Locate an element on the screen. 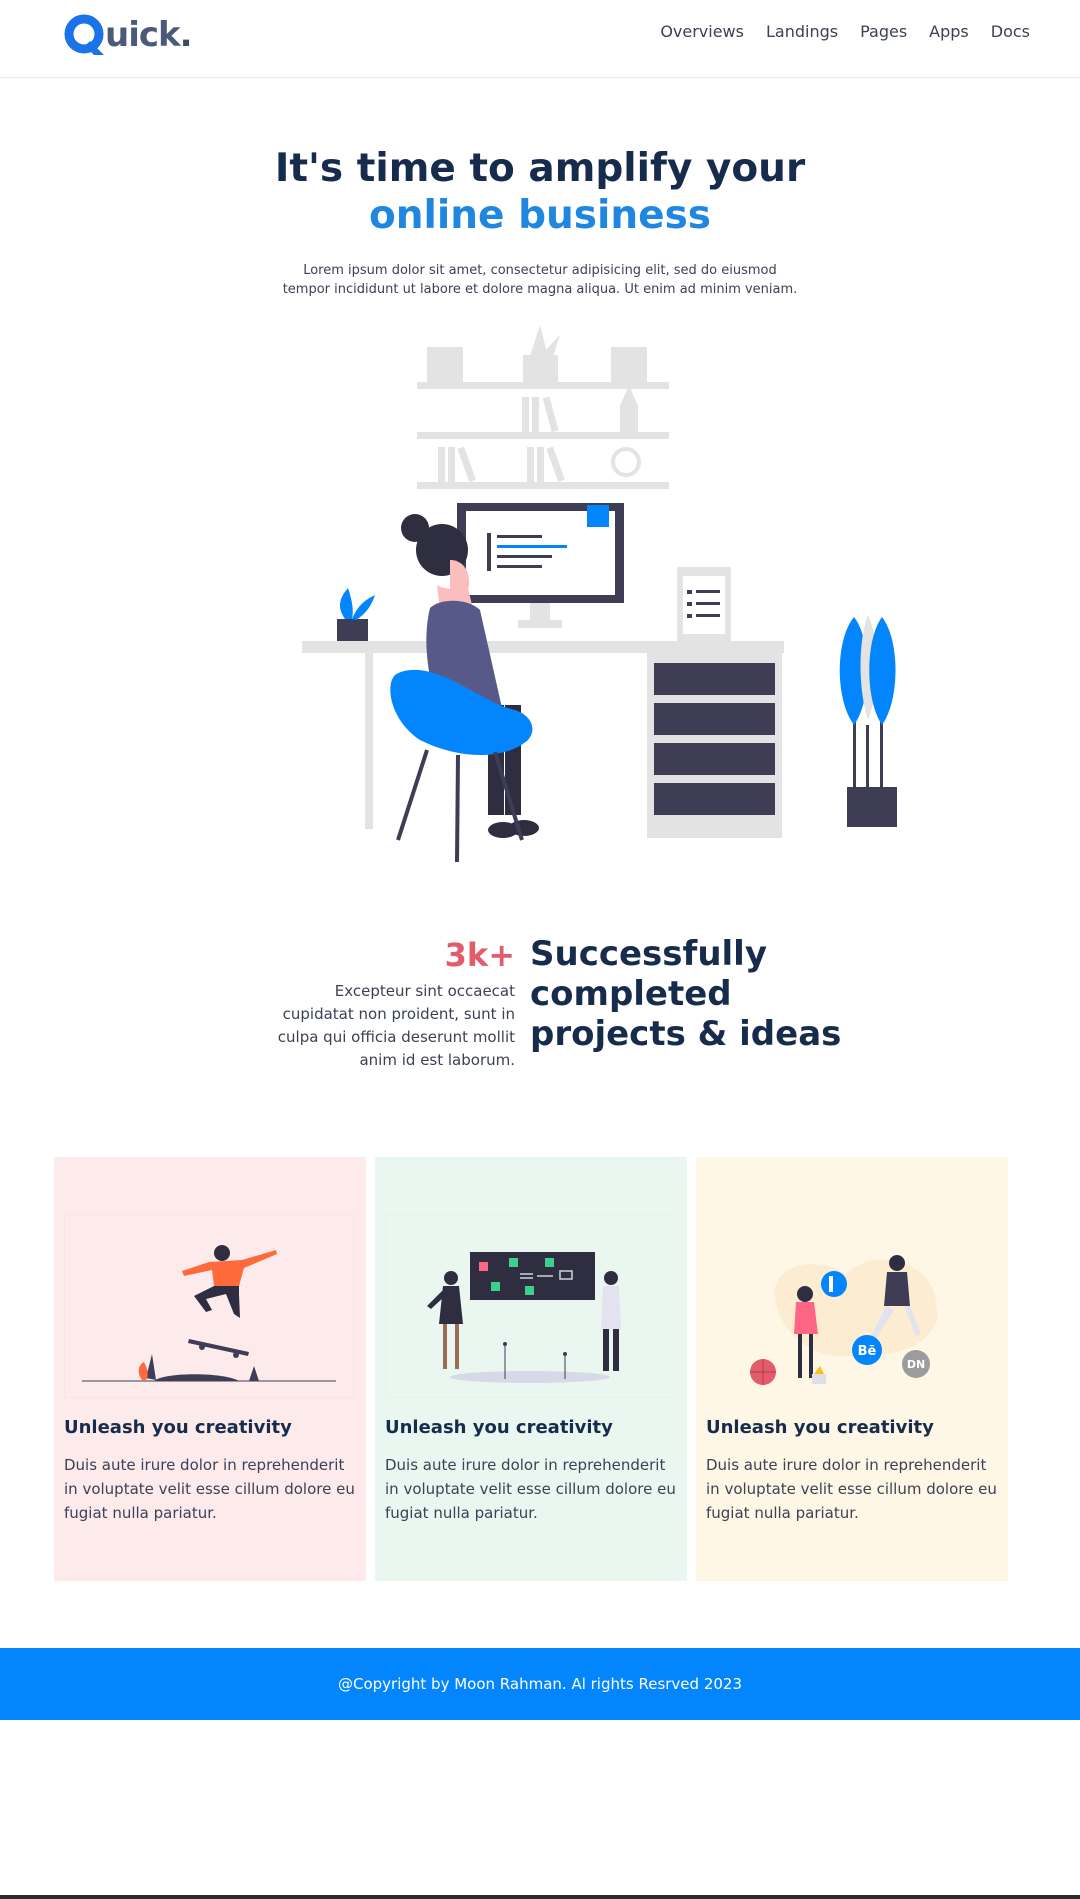 The width and height of the screenshot is (1080, 1899). skateboarder-illustration is located at coordinates (209, 1306).